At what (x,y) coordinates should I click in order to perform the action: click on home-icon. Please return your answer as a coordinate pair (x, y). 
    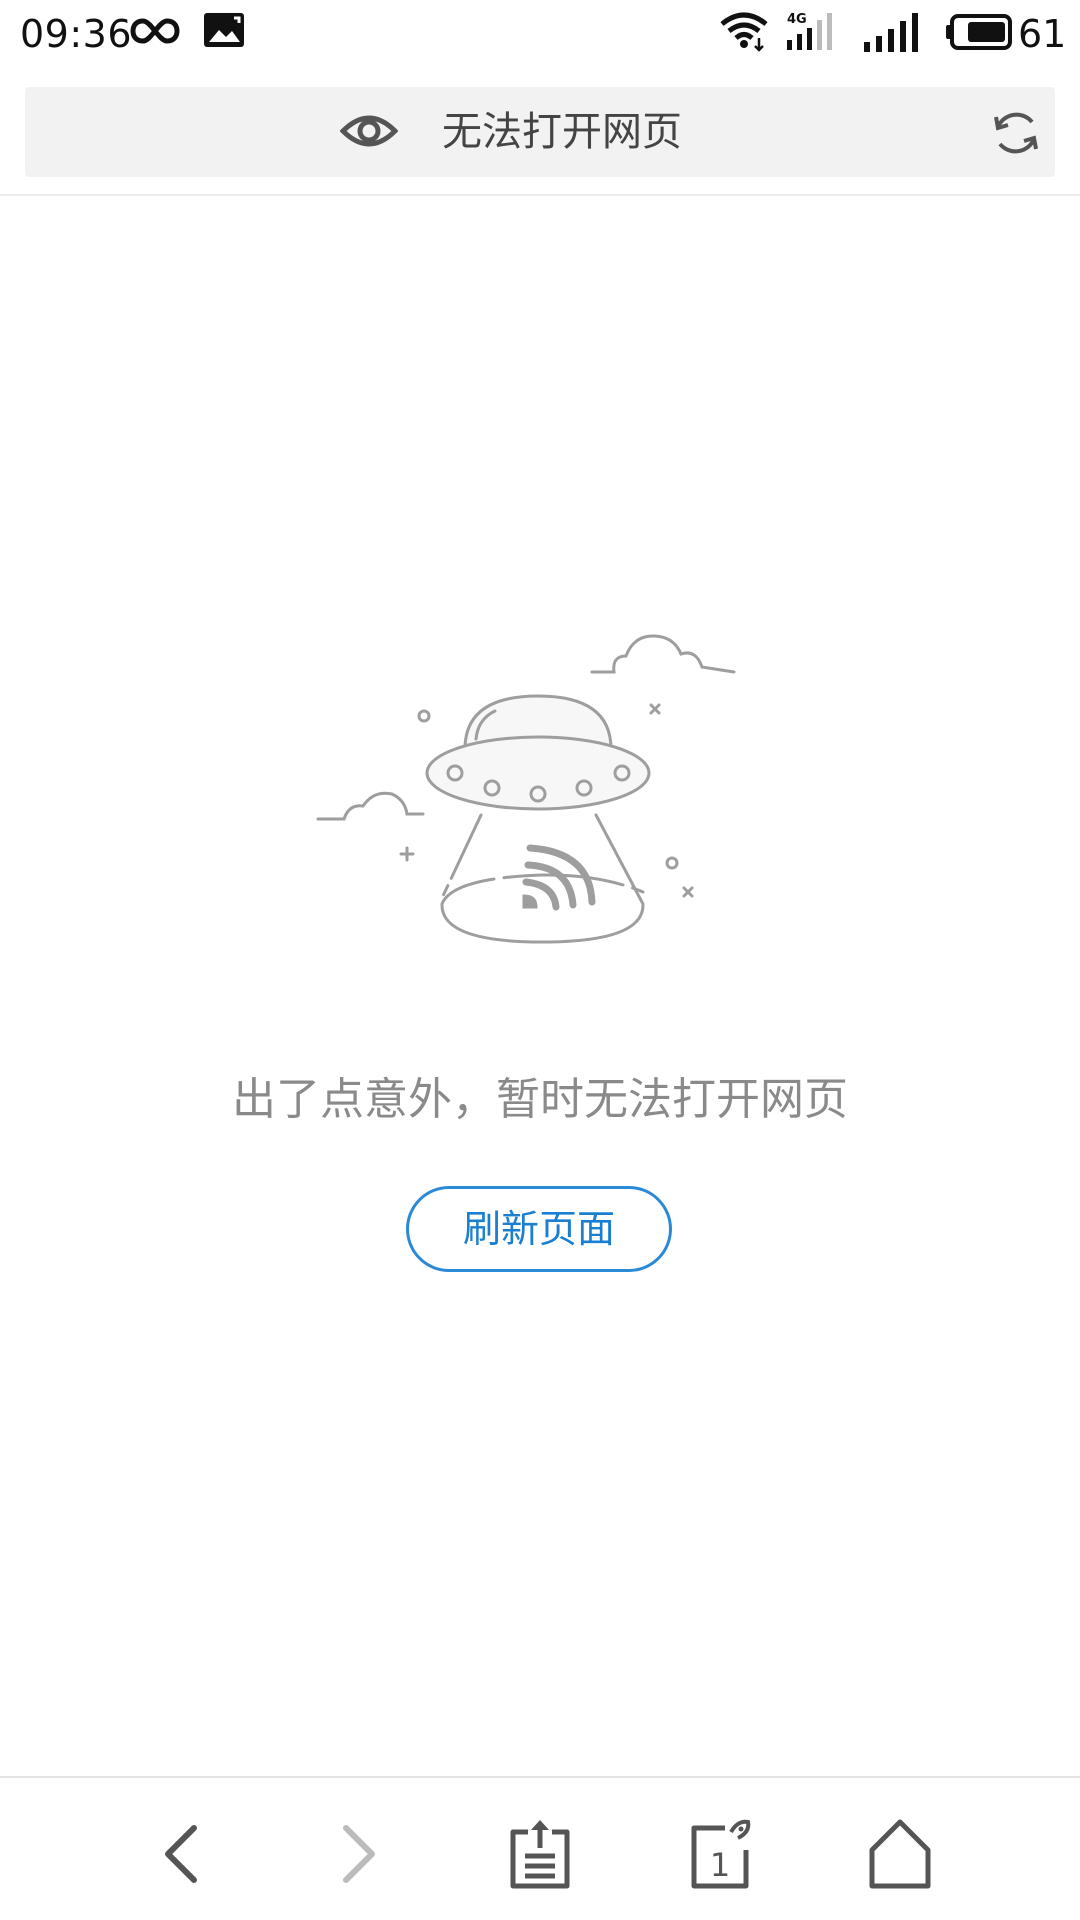
    Looking at the image, I should click on (900, 1854).